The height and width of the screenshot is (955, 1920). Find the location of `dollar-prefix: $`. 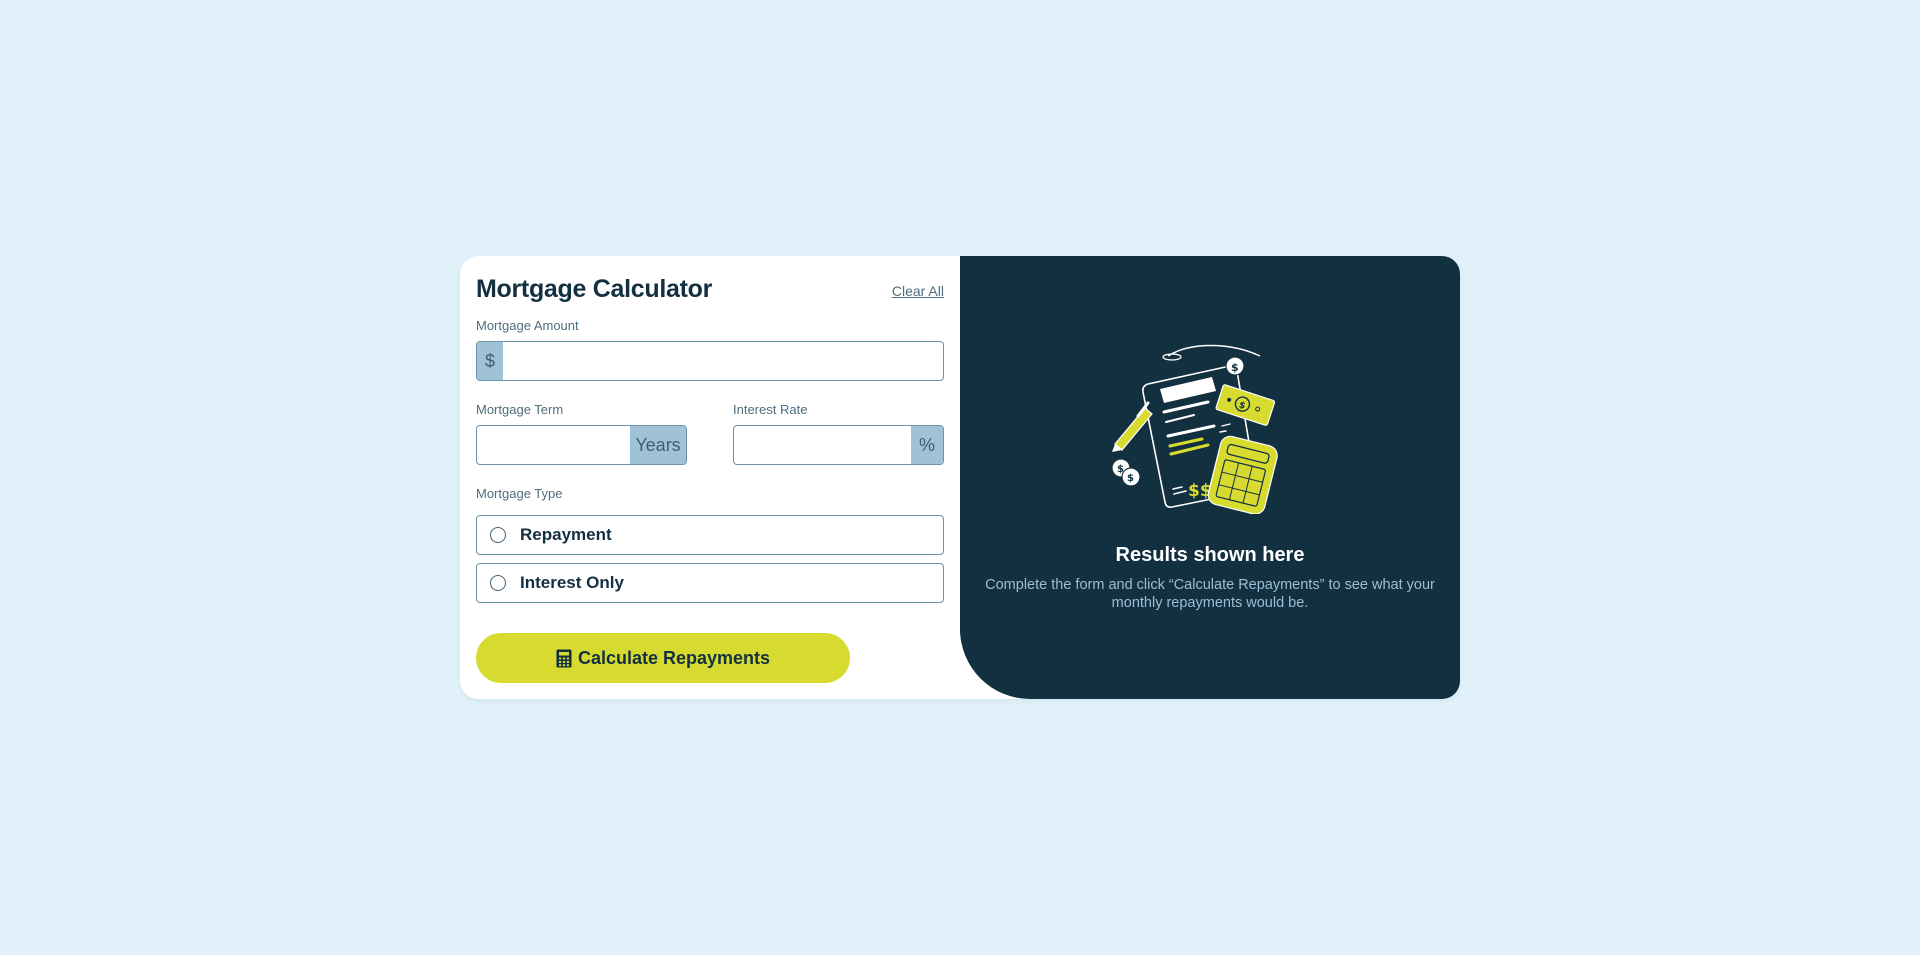

dollar-prefix: $ is located at coordinates (490, 361).